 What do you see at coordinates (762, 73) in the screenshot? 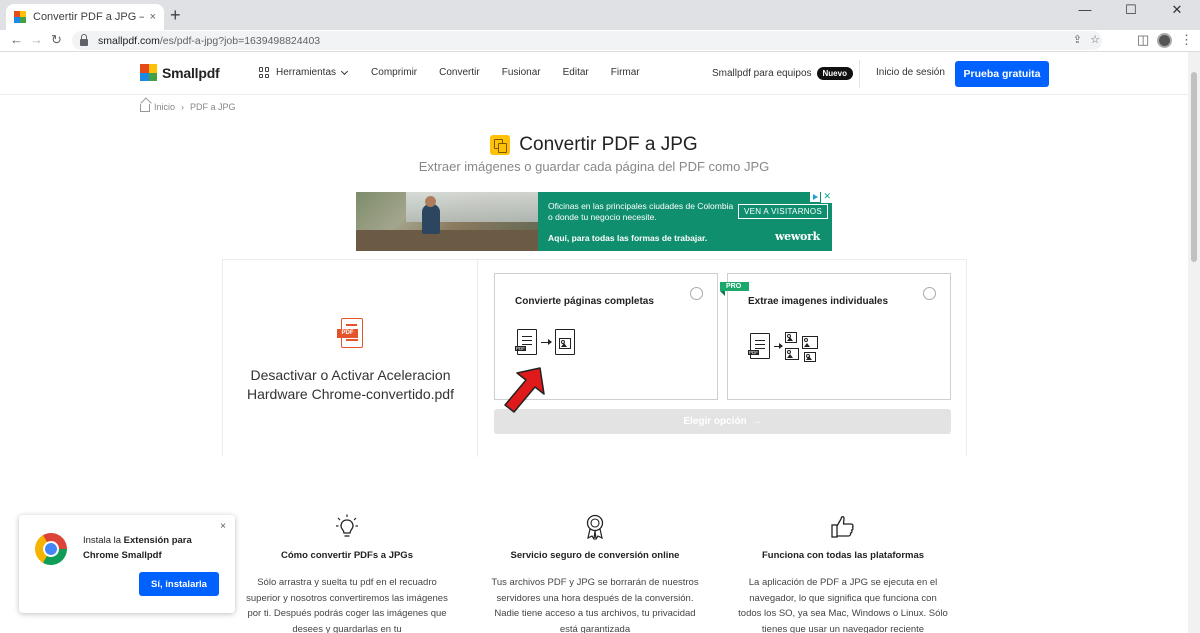
I see `teams-label: Smallpdf para equipos` at bounding box center [762, 73].